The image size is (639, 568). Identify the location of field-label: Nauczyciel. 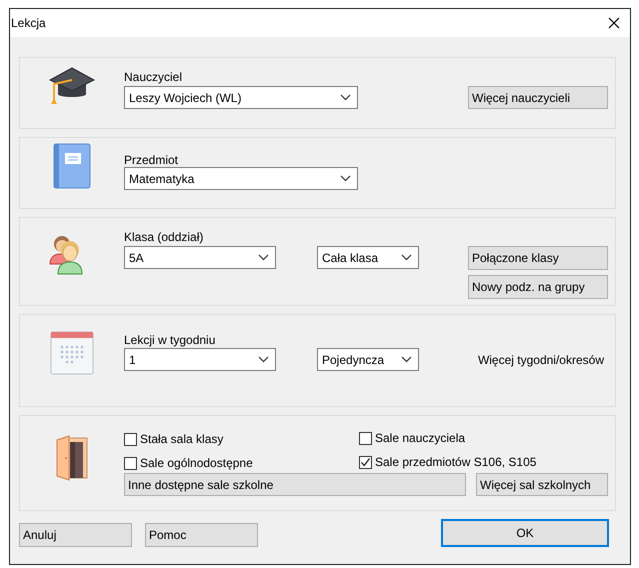
(154, 77).